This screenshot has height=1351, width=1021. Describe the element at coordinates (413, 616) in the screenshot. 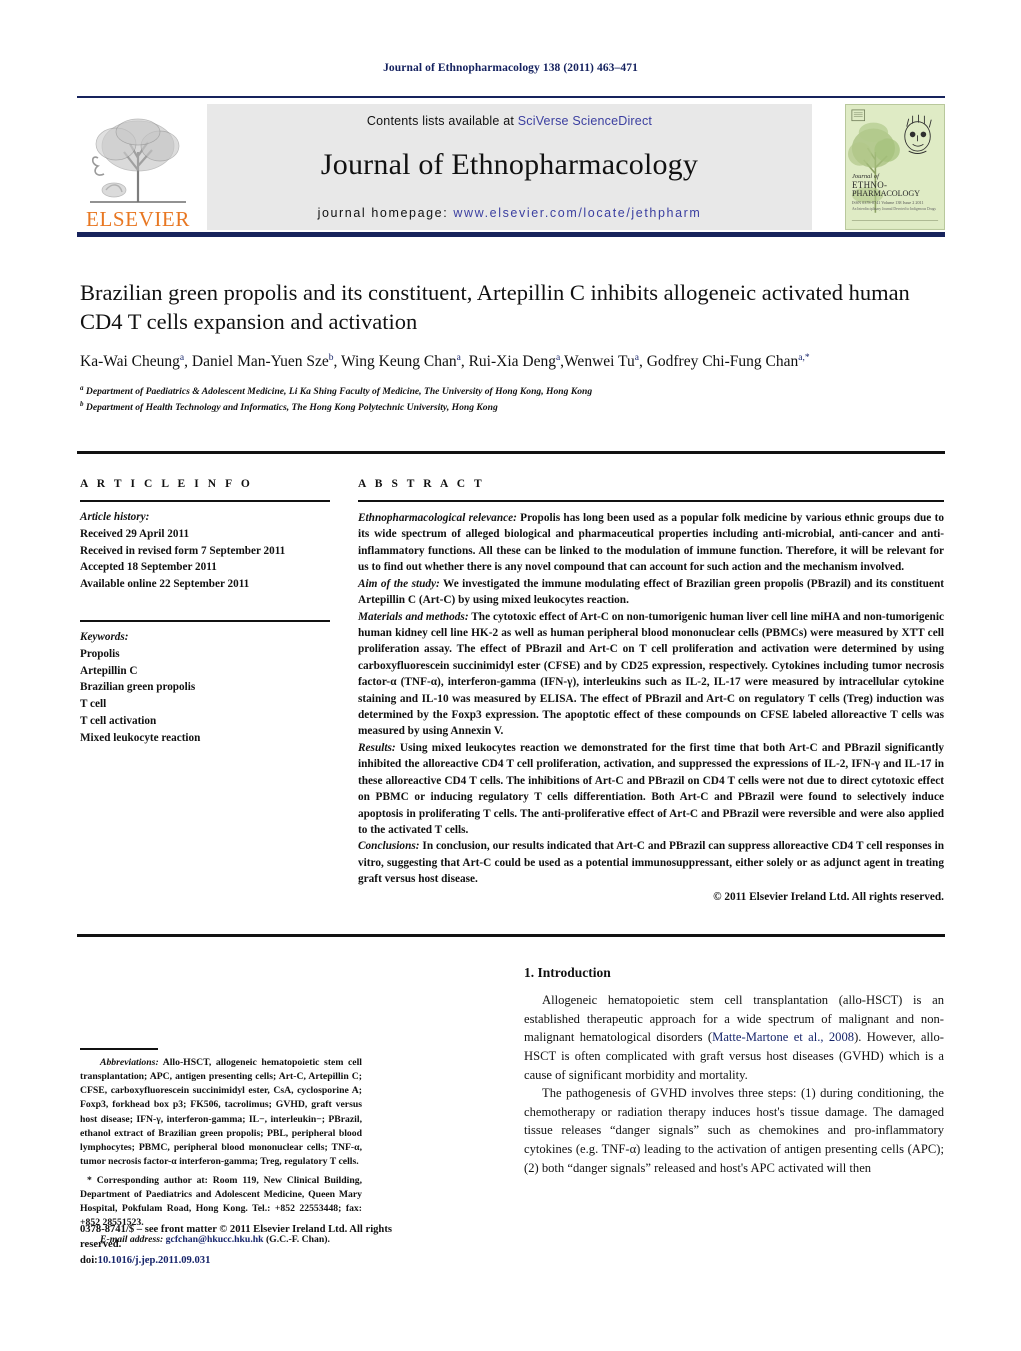

I see `abstract-paragraph-label: Materials and methods:` at that location.